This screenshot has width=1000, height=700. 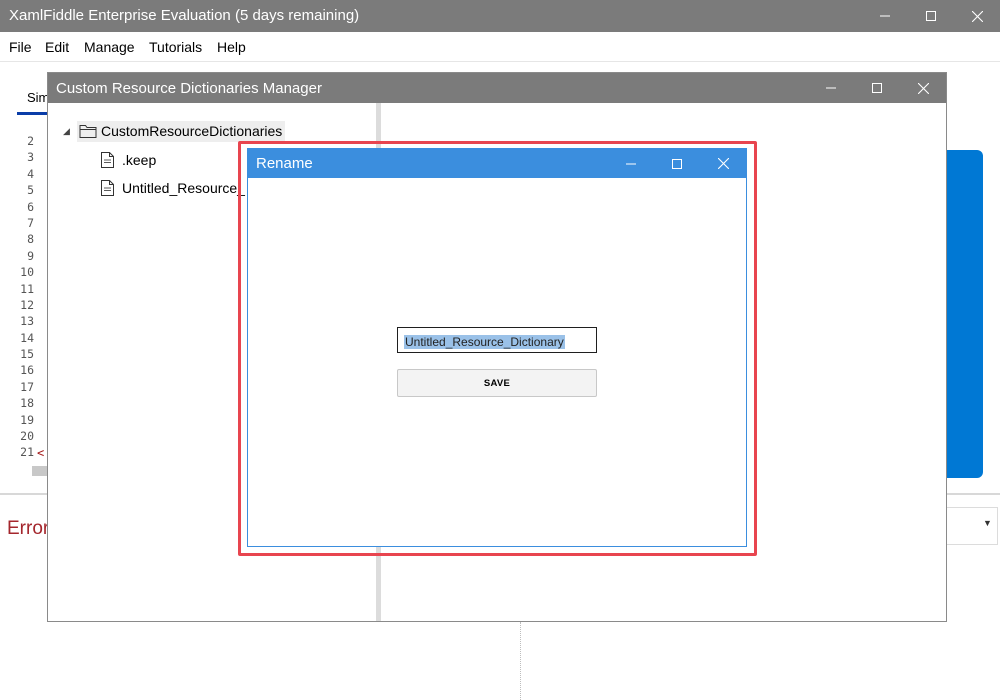 What do you see at coordinates (27, 403) in the screenshot?
I see `line-number: 18` at bounding box center [27, 403].